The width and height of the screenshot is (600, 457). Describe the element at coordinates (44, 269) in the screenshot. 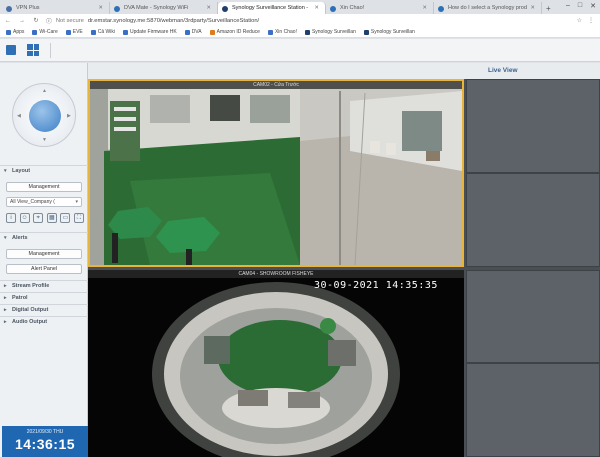

I see `alert-panel-button: Alert Panel` at that location.